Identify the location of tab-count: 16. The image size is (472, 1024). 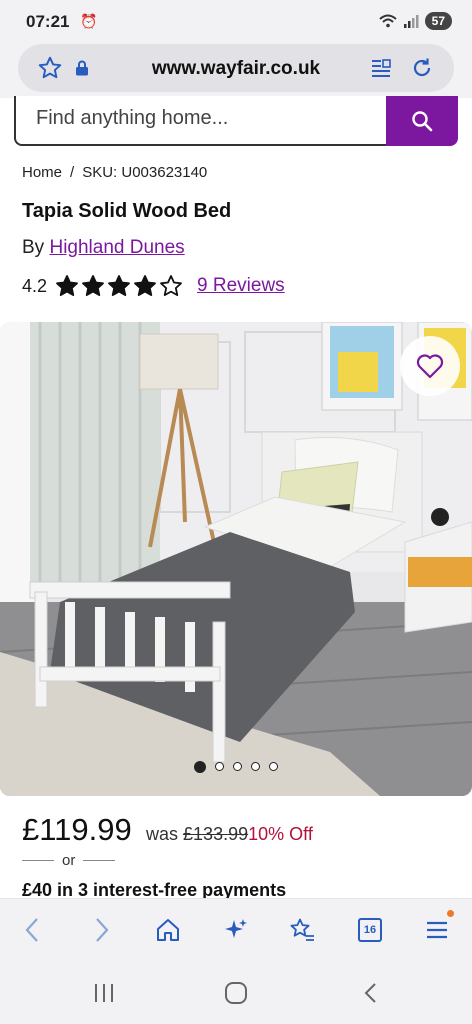
(370, 930).